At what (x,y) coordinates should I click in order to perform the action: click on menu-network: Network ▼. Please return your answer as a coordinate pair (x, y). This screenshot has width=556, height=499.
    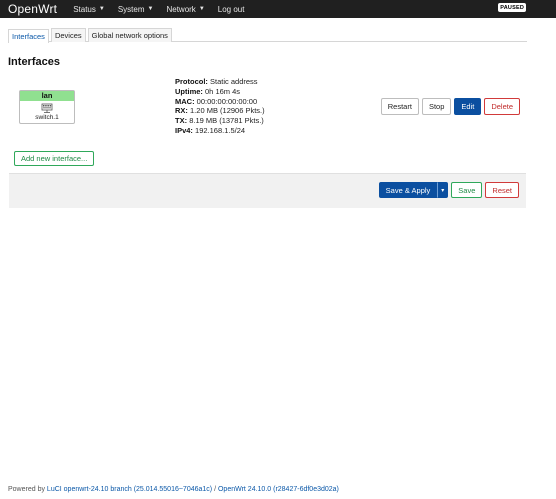
    Looking at the image, I should click on (185, 9).